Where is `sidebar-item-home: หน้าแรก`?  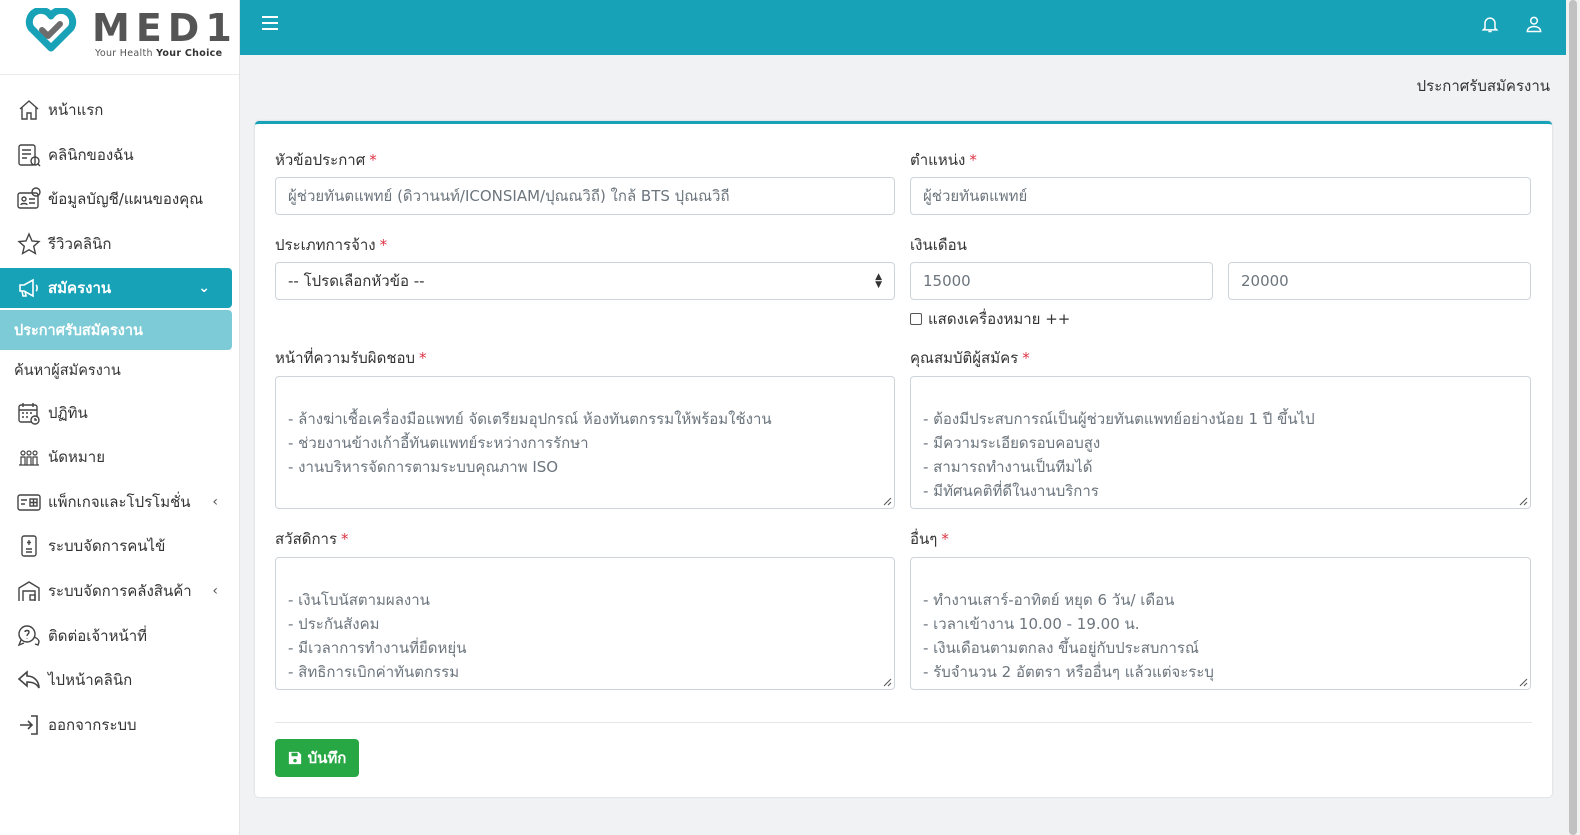 sidebar-item-home: หน้าแรก is located at coordinates (120, 110).